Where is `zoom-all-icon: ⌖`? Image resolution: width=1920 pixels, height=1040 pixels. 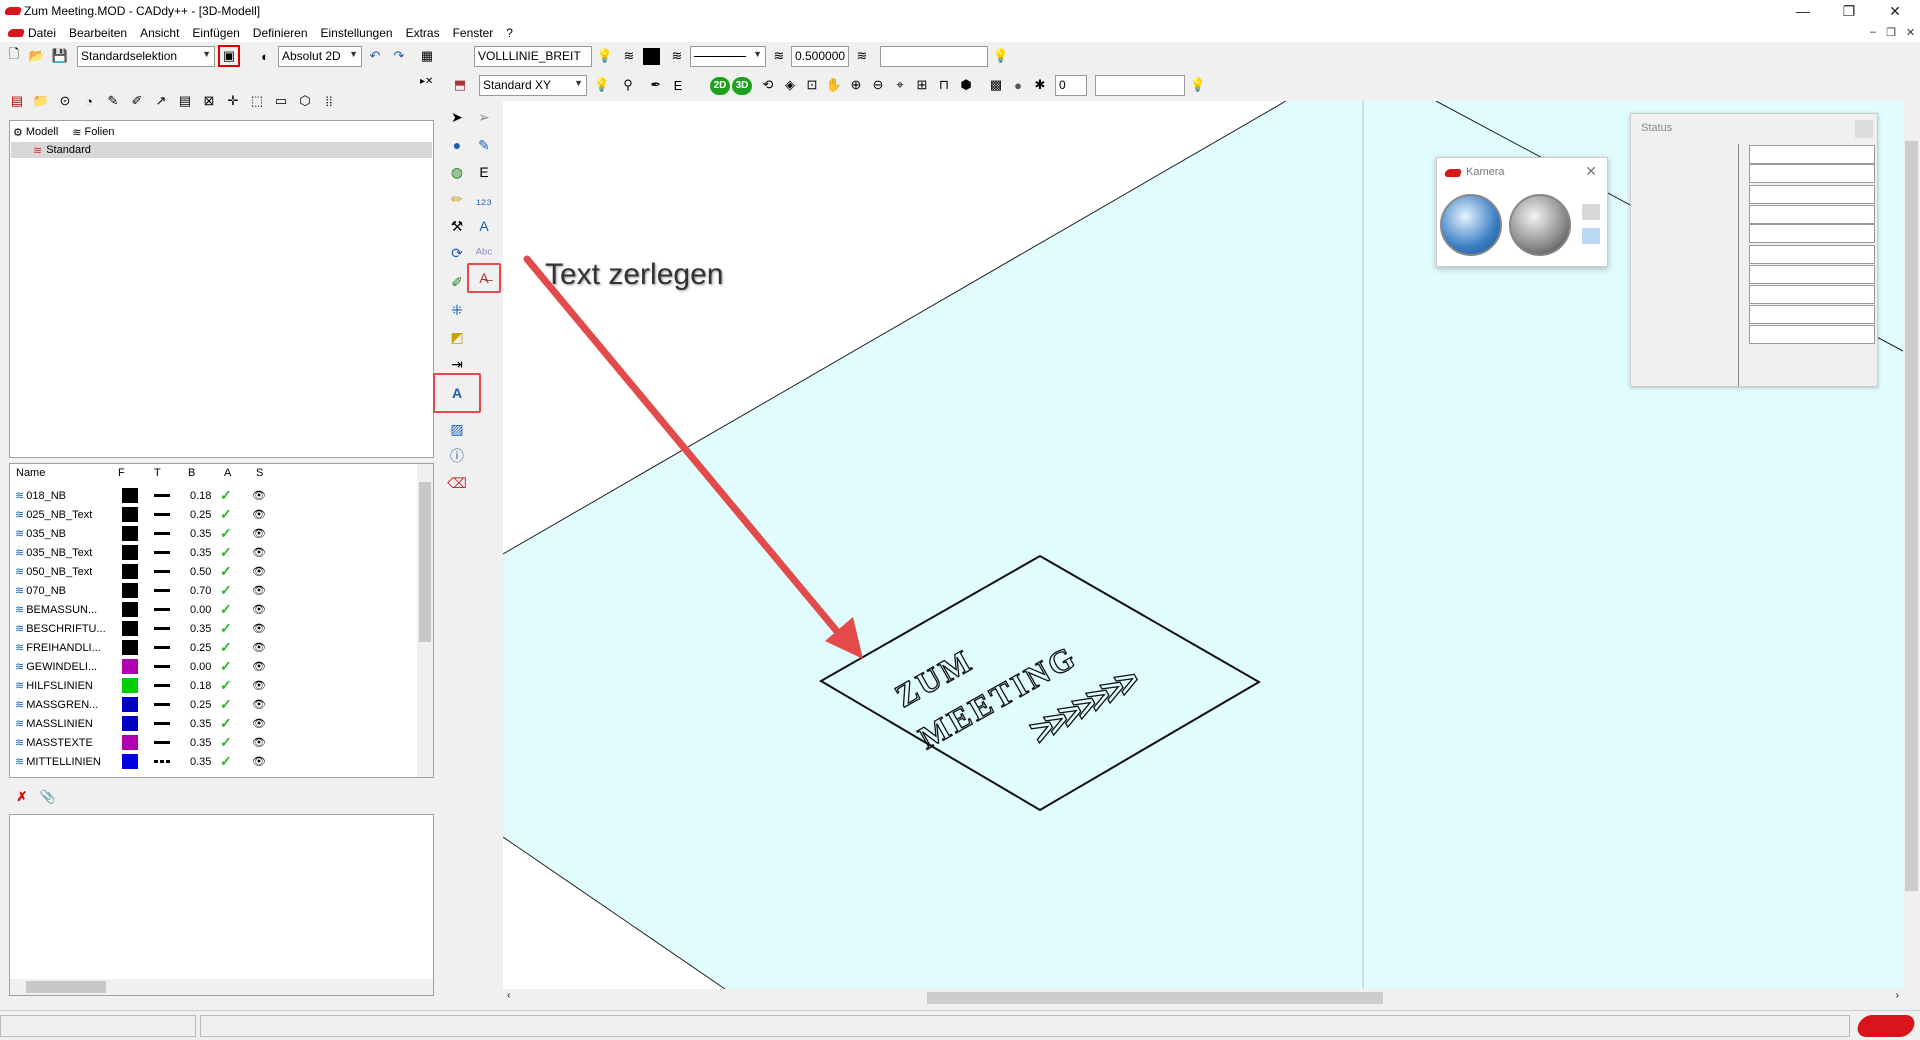
zoom-all-icon: ⌖ is located at coordinates (900, 85).